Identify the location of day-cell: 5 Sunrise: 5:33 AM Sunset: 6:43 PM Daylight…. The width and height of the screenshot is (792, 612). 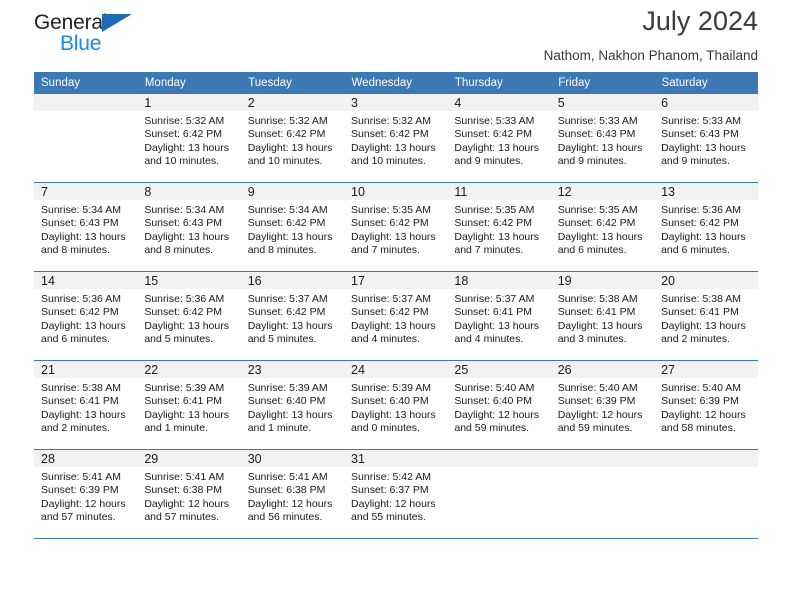
(602, 138).